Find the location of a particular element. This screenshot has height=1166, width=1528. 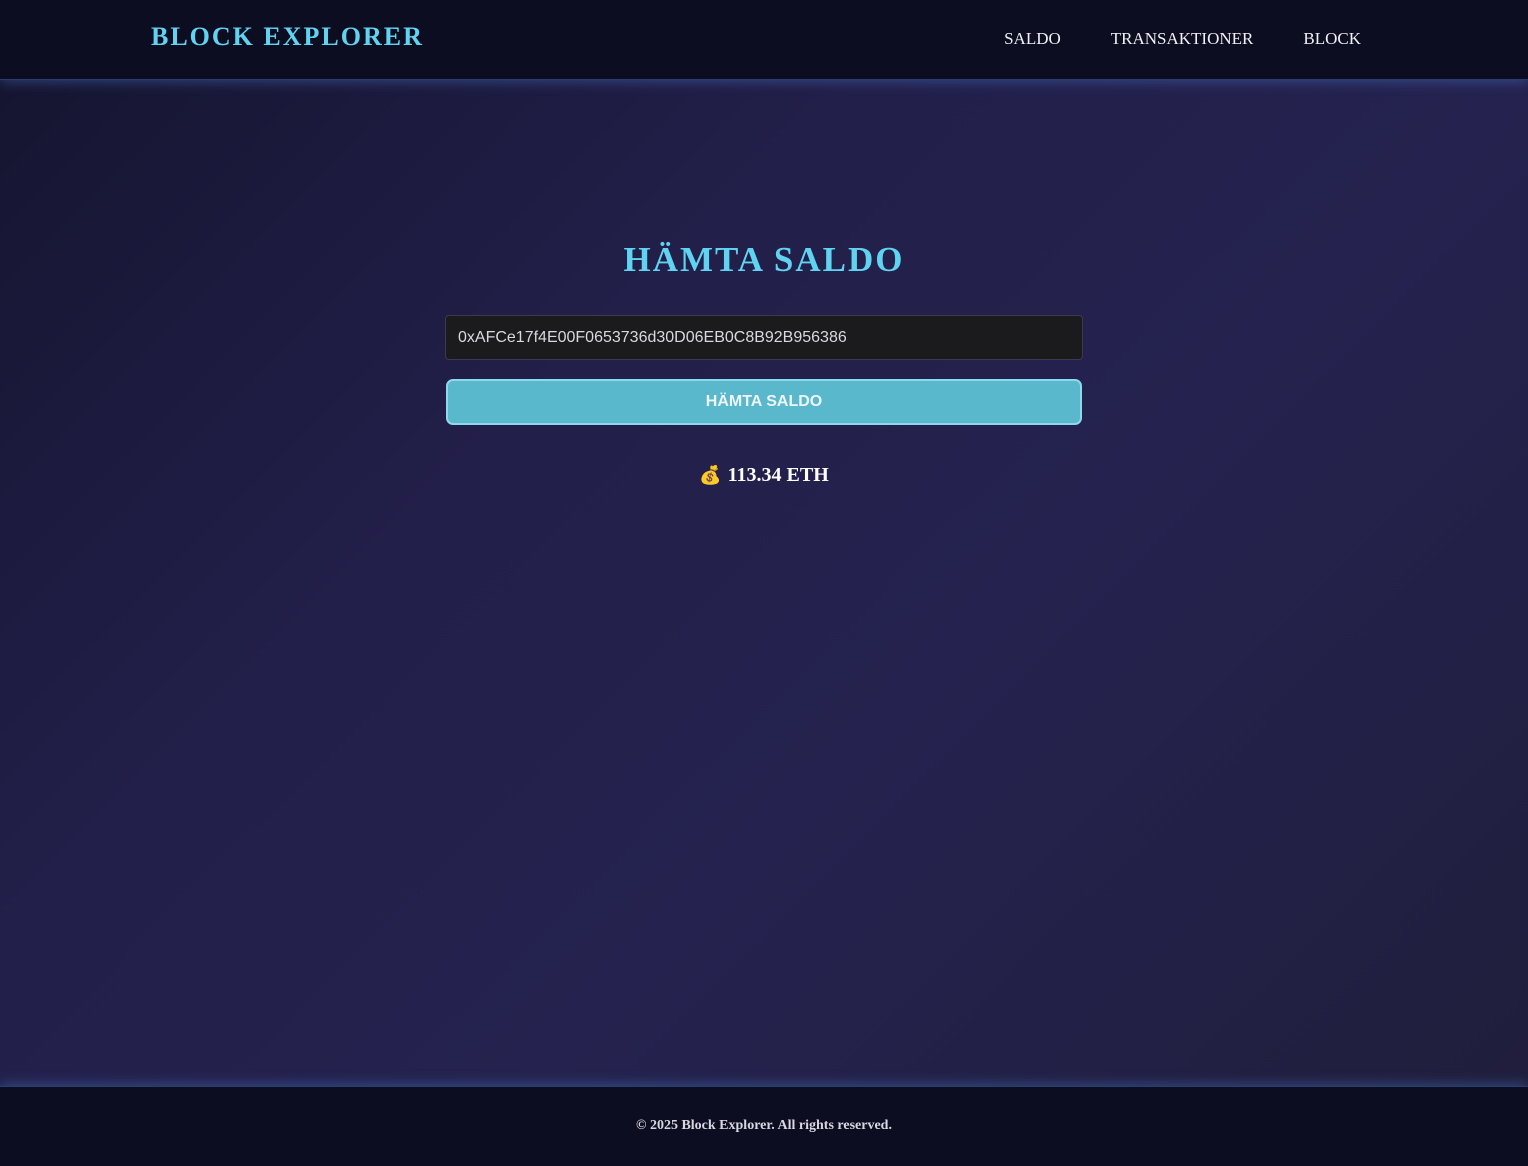

balance-value: 113.34 ETH is located at coordinates (778, 475).